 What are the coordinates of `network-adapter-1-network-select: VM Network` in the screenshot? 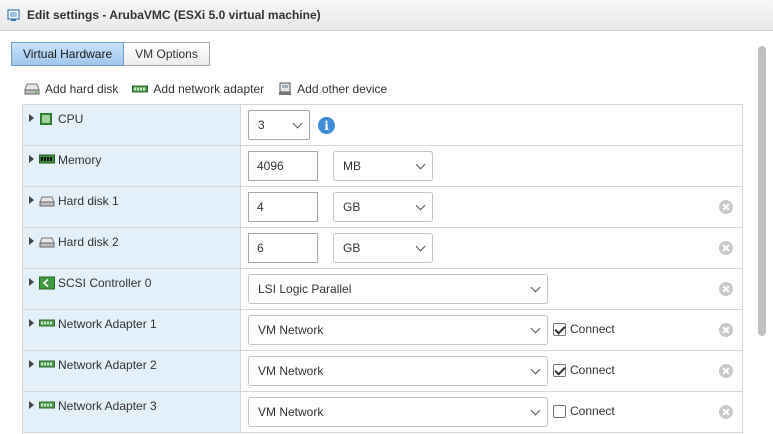 It's located at (398, 330).